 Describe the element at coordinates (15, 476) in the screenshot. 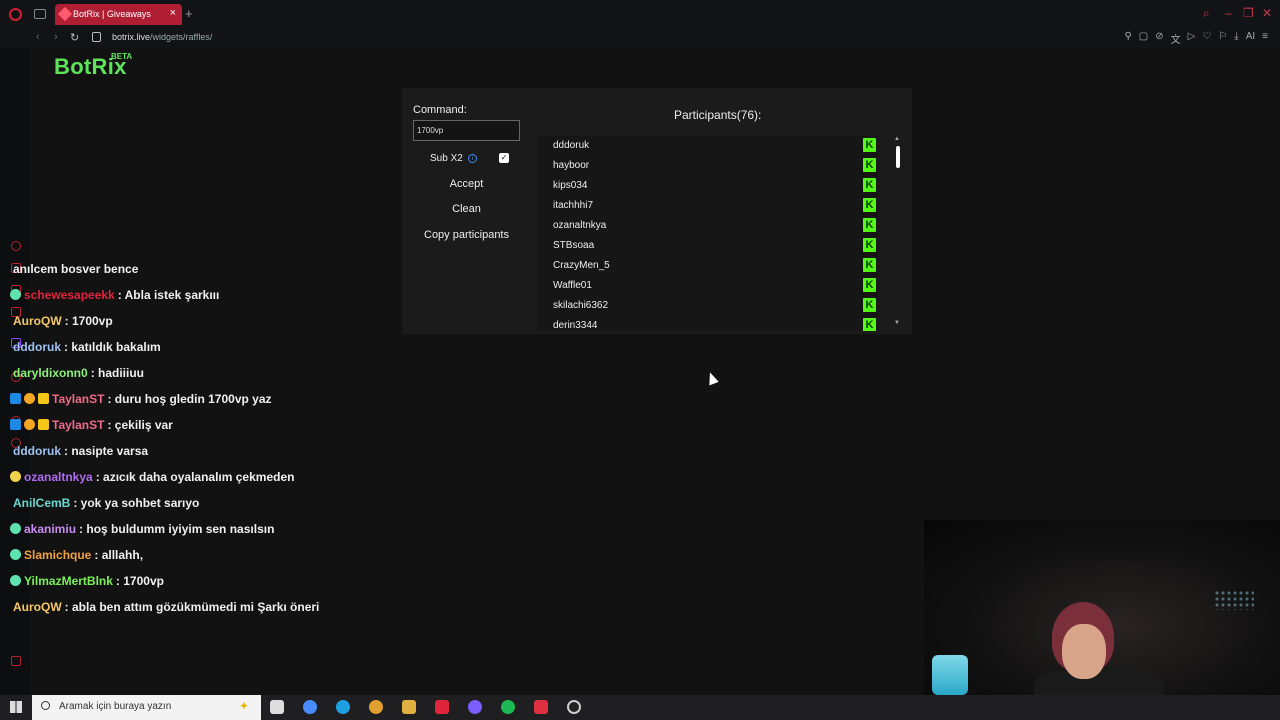

I see `sub-badge-icon` at that location.